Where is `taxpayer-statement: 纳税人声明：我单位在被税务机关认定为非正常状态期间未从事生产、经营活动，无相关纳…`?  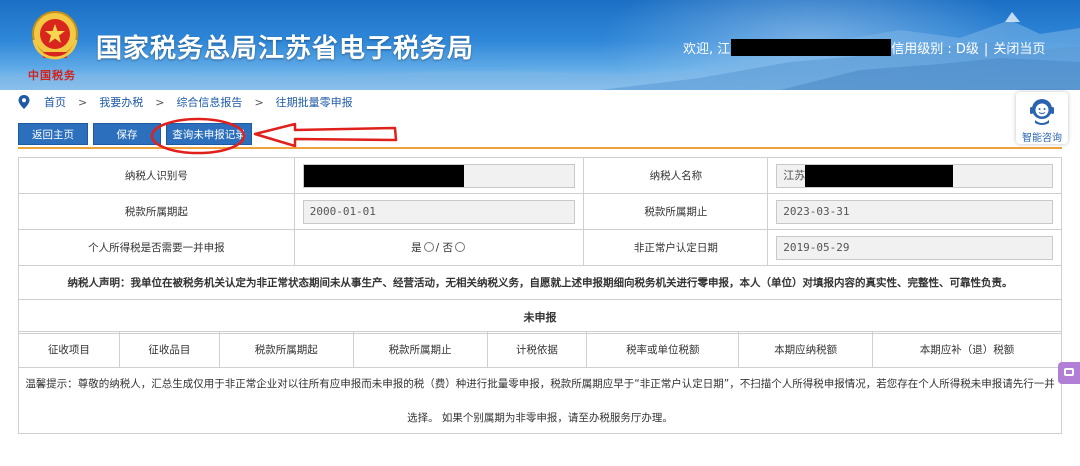
taxpayer-statement: 纳税人声明：我单位在被税务机关认定为非正常状态期间未从事生产、经营活动，无相关纳… is located at coordinates (540, 282).